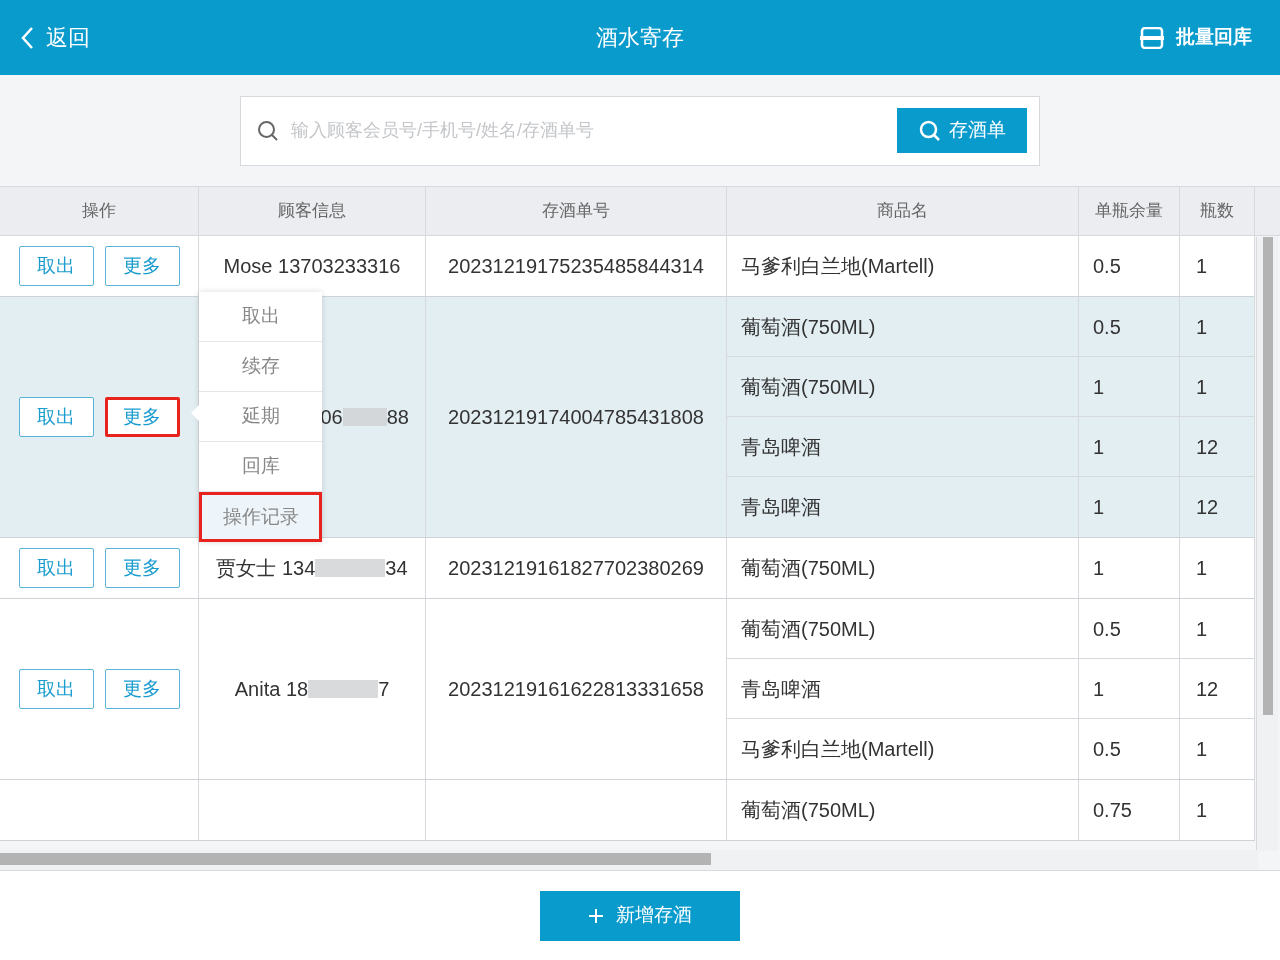  Describe the element at coordinates (396, 568) in the screenshot. I see `customer-info: 34` at that location.